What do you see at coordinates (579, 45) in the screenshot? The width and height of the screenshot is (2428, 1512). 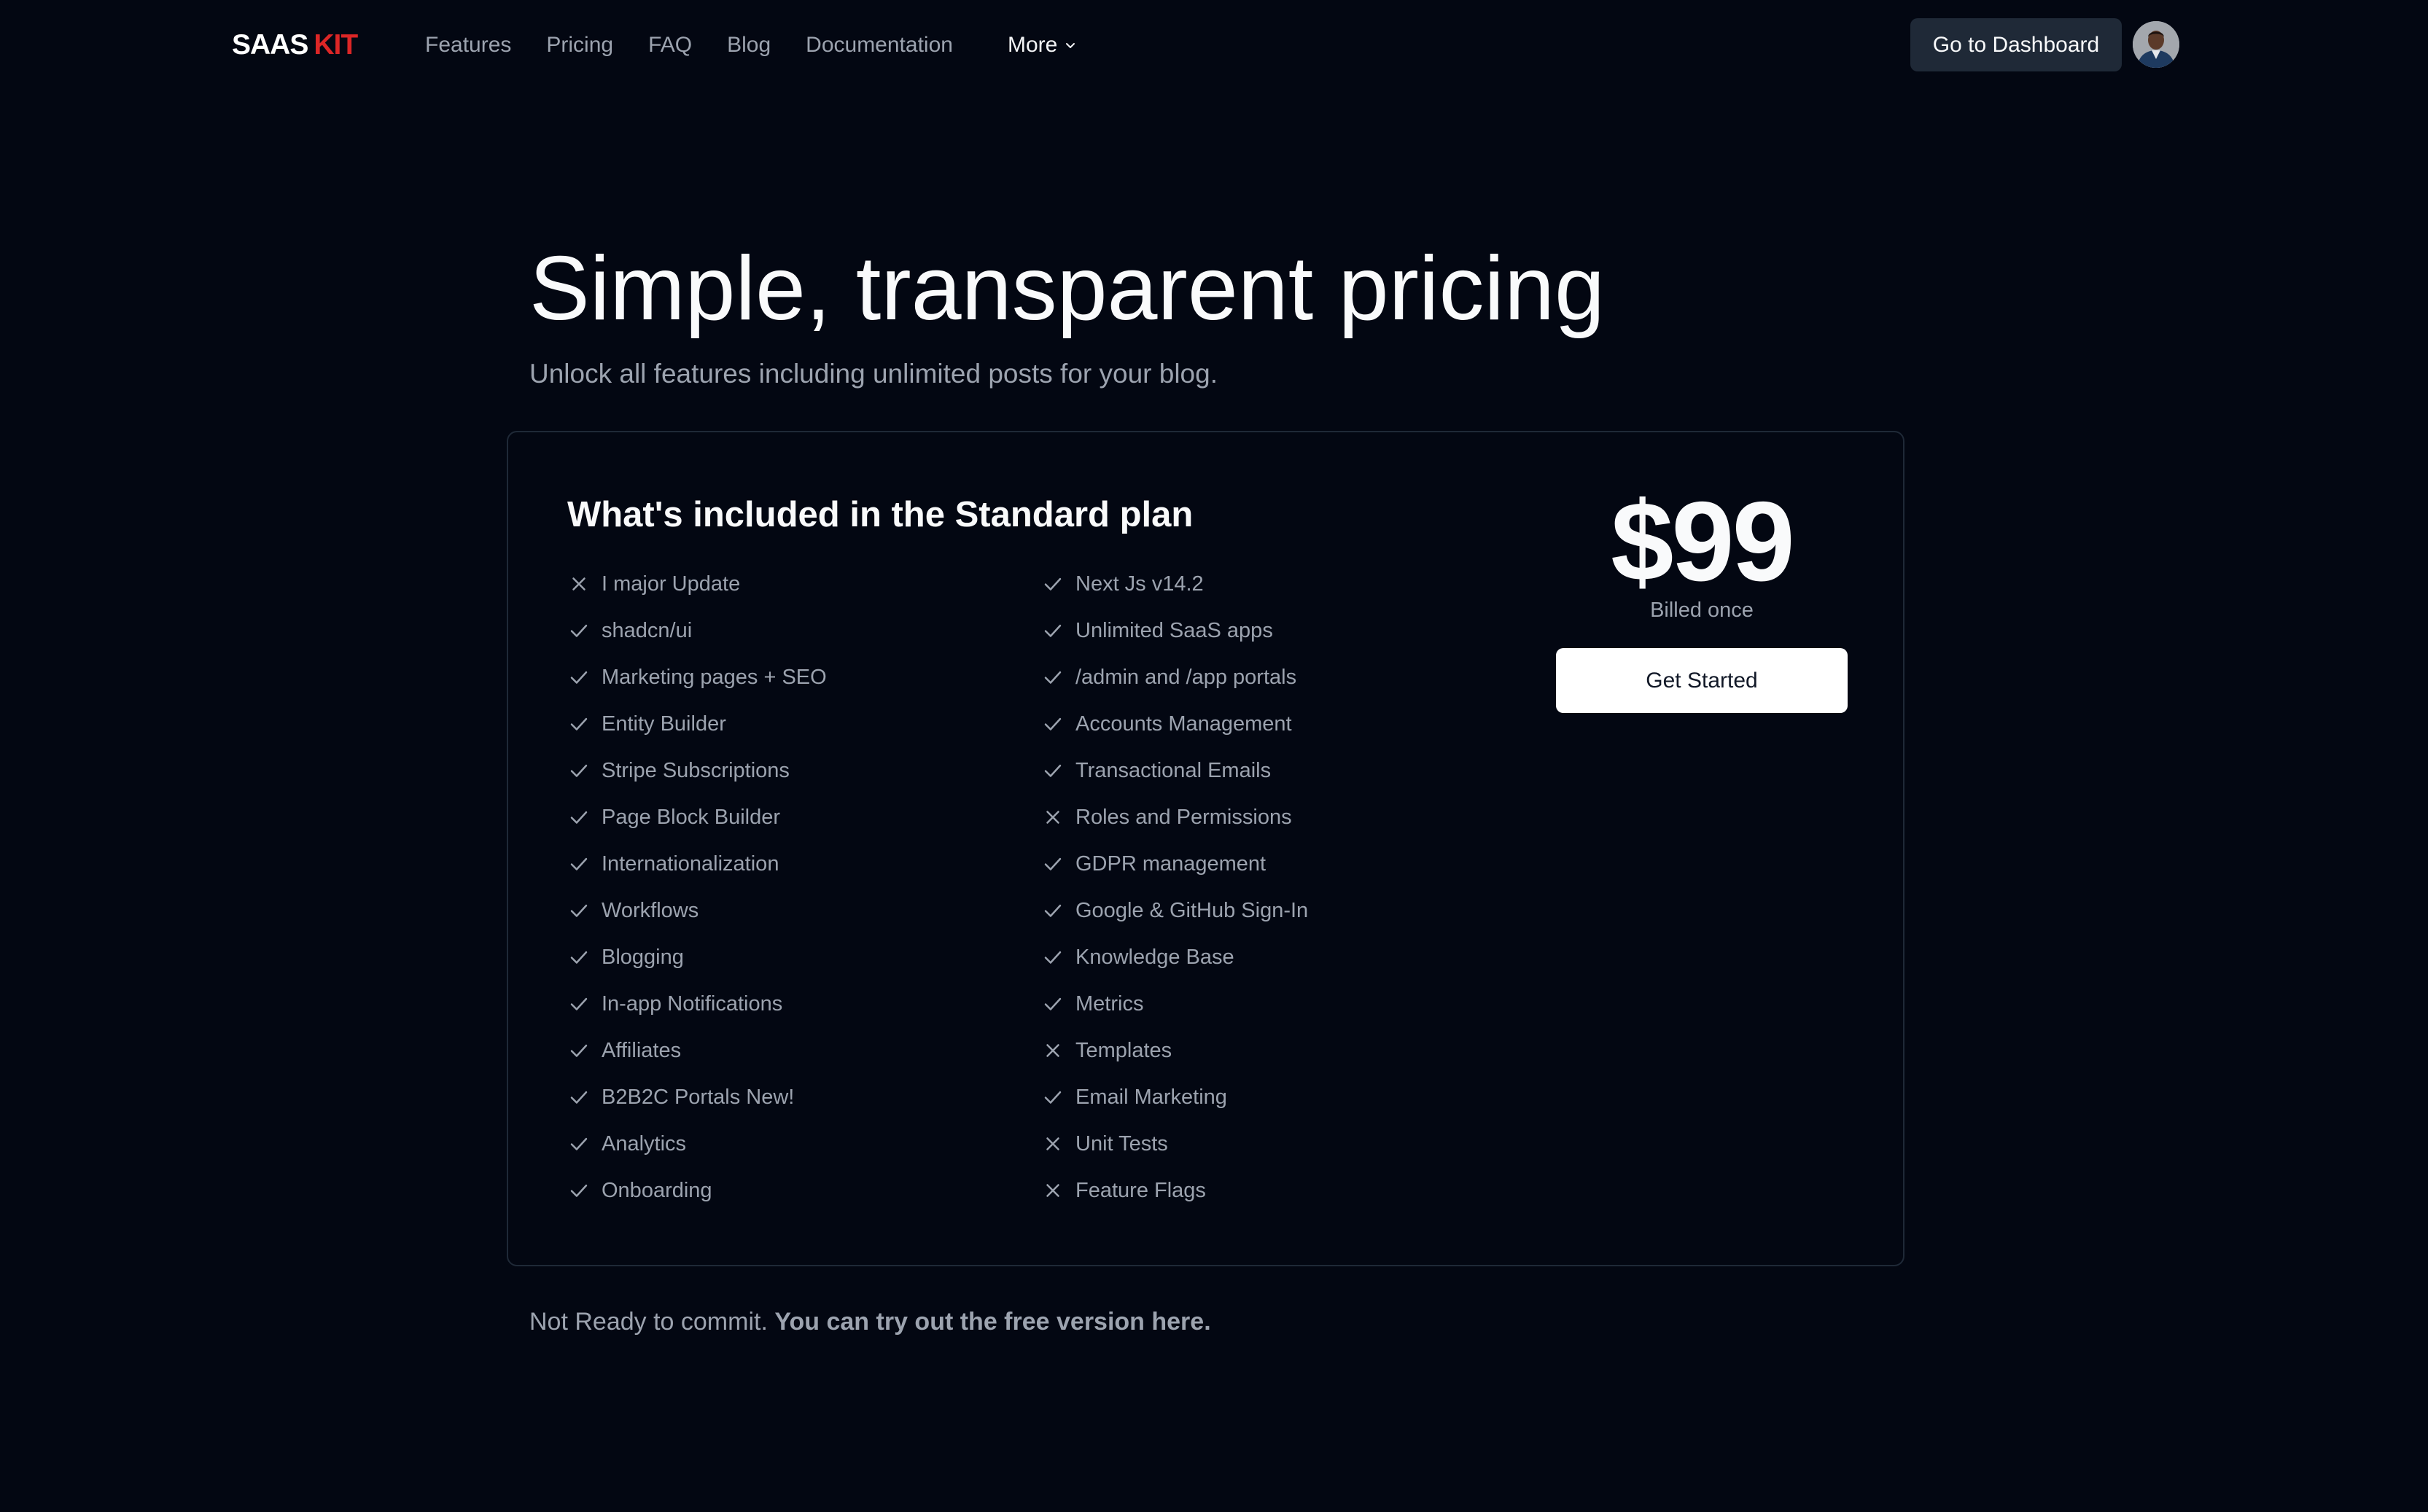 I see `nav-link-pricing: Pricing` at bounding box center [579, 45].